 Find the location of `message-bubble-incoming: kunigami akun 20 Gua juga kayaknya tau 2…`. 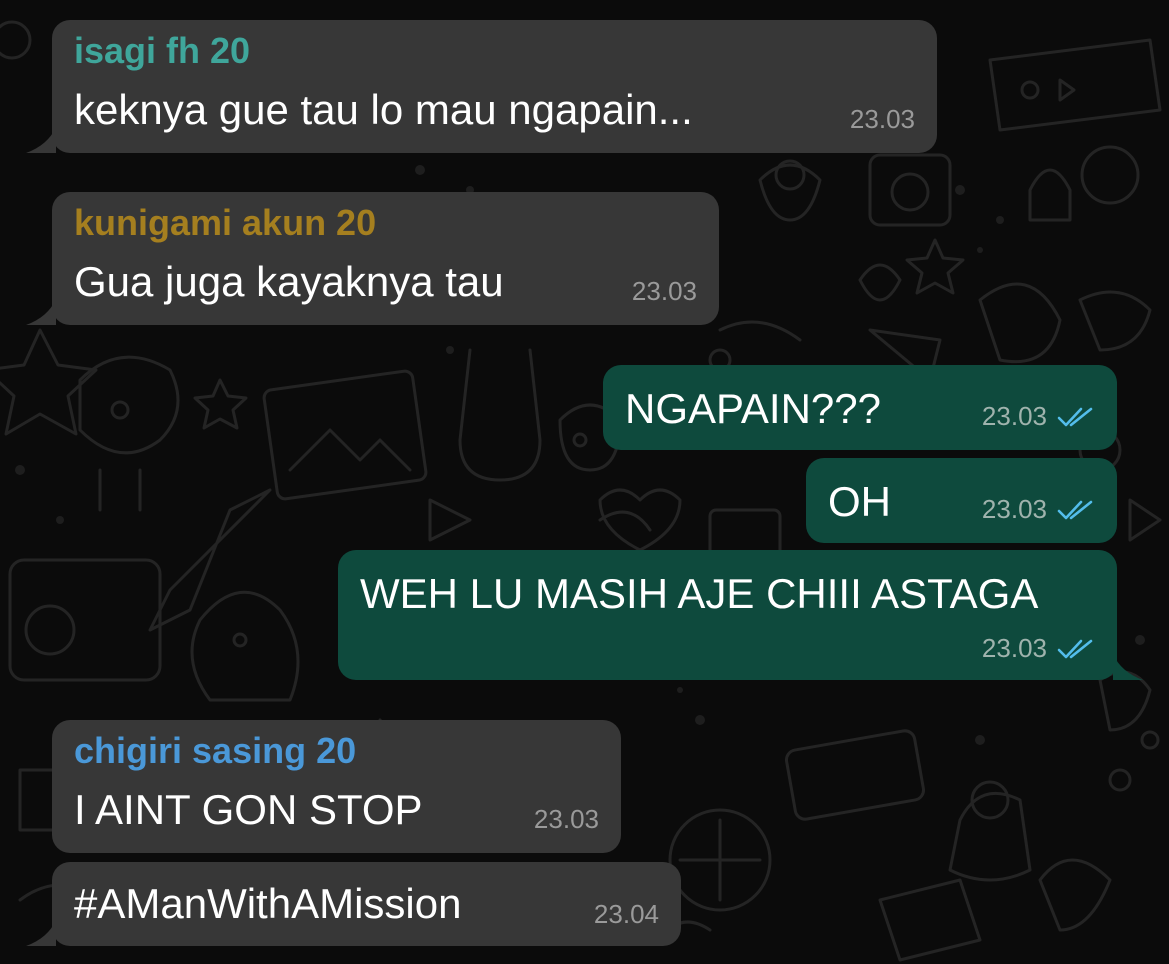

message-bubble-incoming: kunigami akun 20 Gua juga kayaknya tau 2… is located at coordinates (372, 258).